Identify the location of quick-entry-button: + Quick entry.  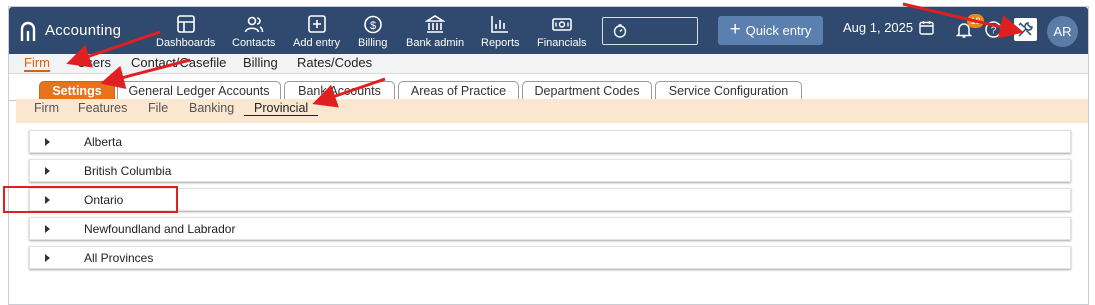
(770, 30).